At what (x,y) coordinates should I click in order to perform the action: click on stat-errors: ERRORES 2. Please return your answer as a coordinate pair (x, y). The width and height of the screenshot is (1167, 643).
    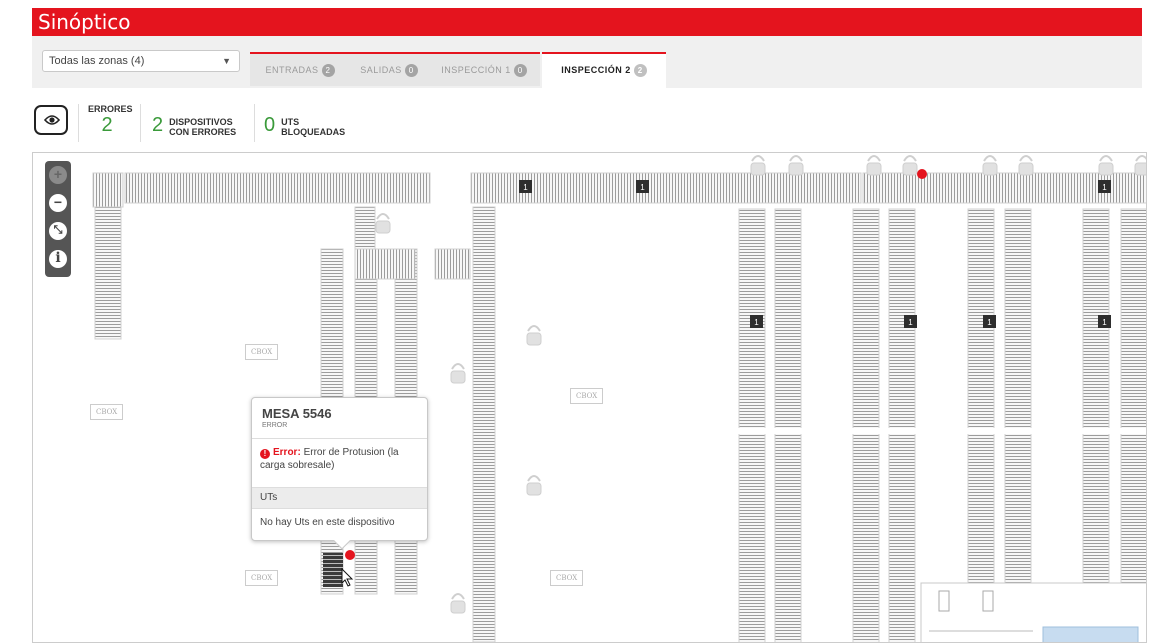
    Looking at the image, I should click on (110, 120).